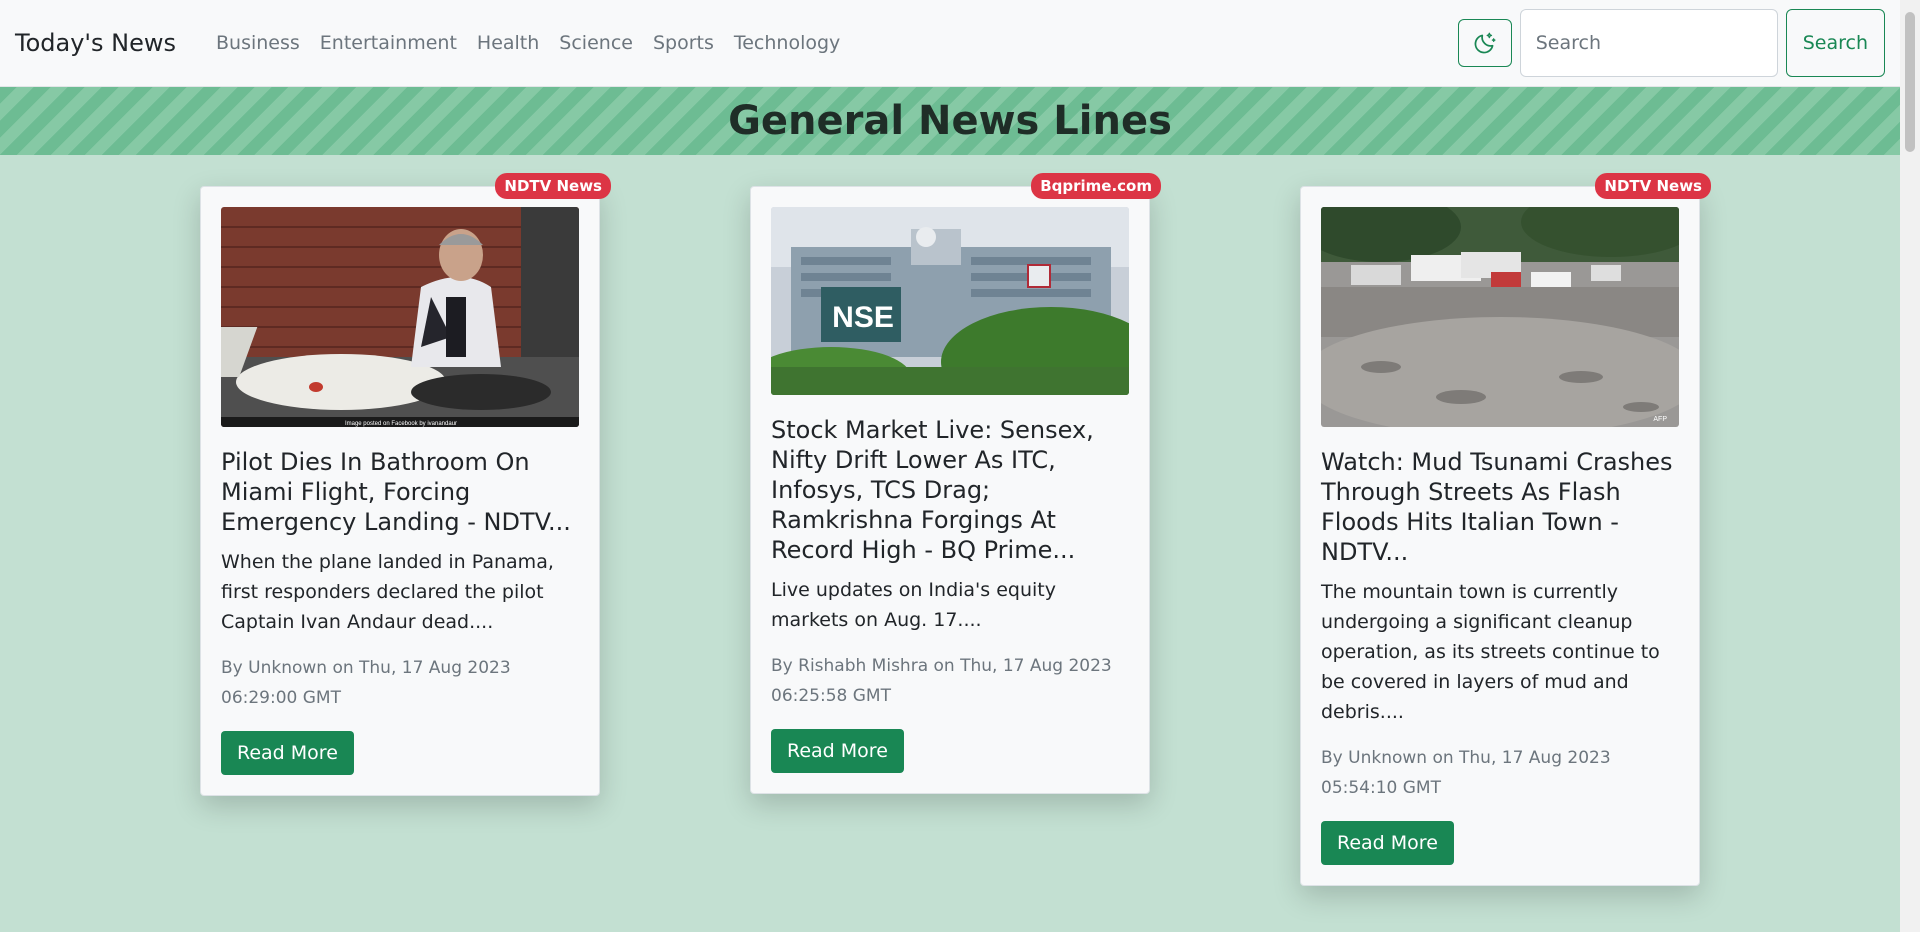 This screenshot has height=932, width=1920. Describe the element at coordinates (787, 43) in the screenshot. I see `nav-link-technology: Technology` at that location.